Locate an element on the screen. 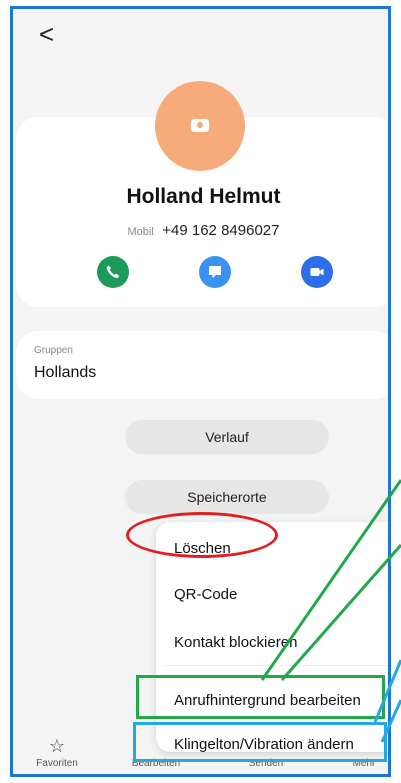 This screenshot has width=401, height=783. annotation-arrows is located at coordinates (330, 611).